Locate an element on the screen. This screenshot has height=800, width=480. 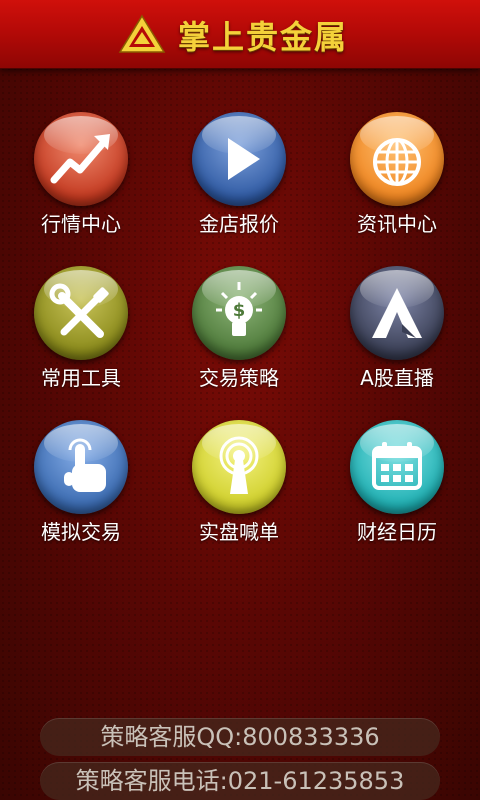
touch-hand-icon is located at coordinates (85, 465).